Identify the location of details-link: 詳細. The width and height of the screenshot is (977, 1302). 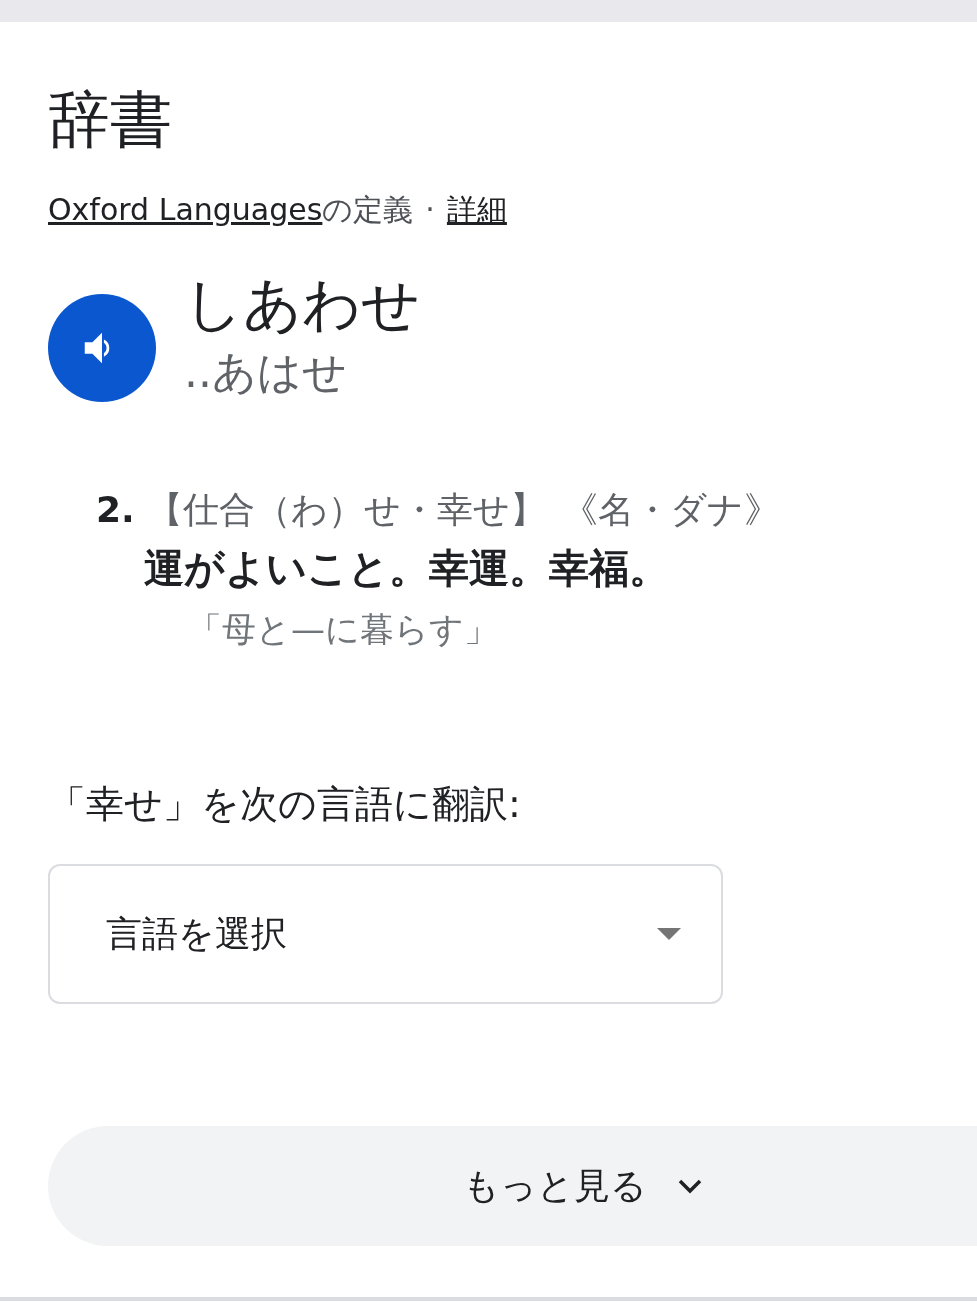
(476, 210).